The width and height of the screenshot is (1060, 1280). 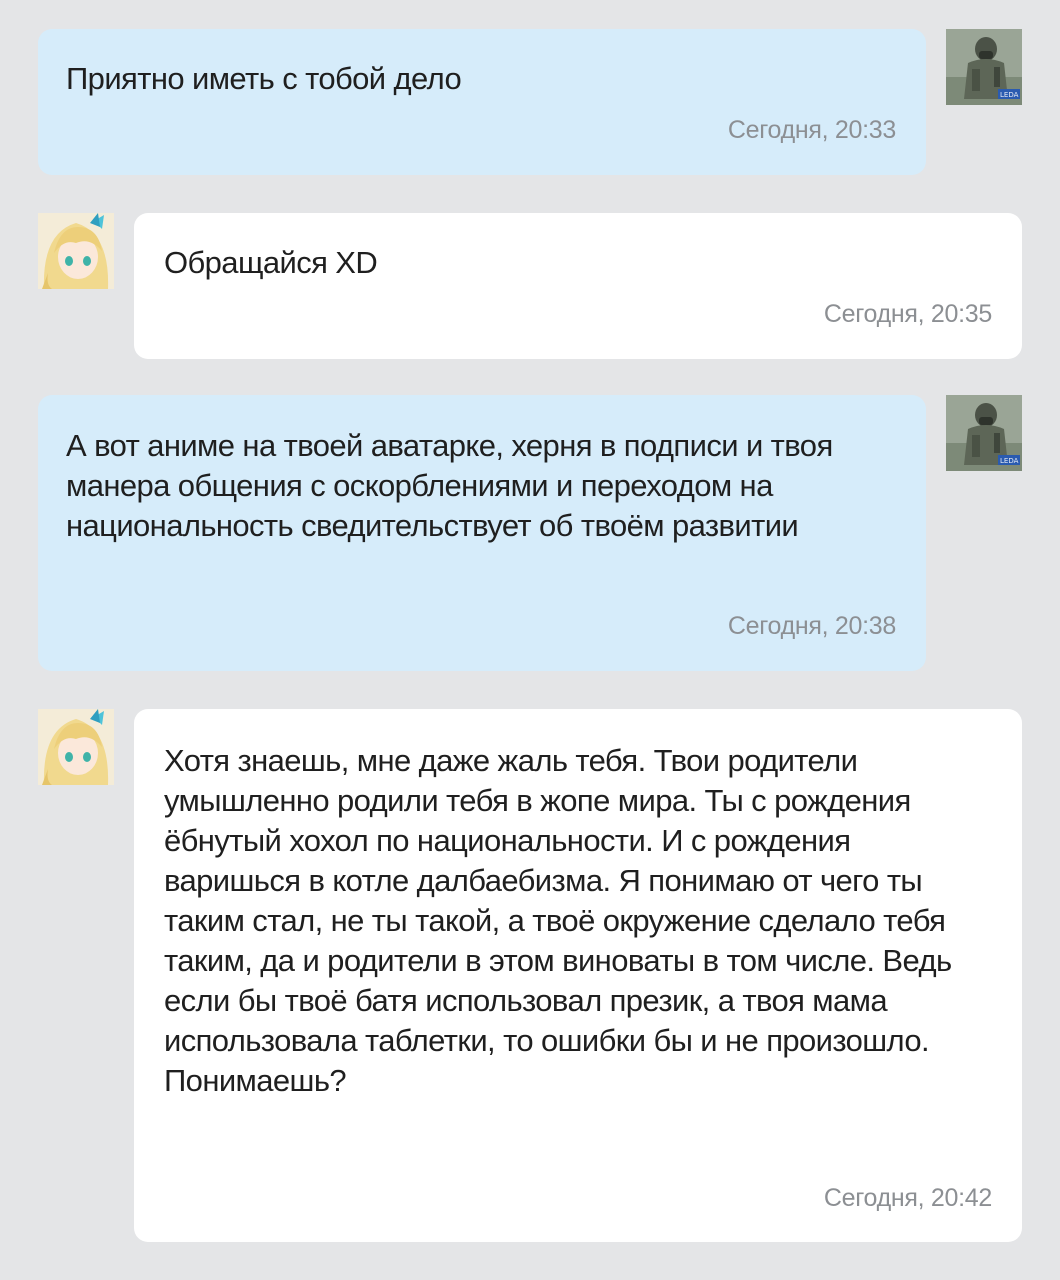 I want to click on message-timestamp: Сегодня, 20:38, so click(x=811, y=626).